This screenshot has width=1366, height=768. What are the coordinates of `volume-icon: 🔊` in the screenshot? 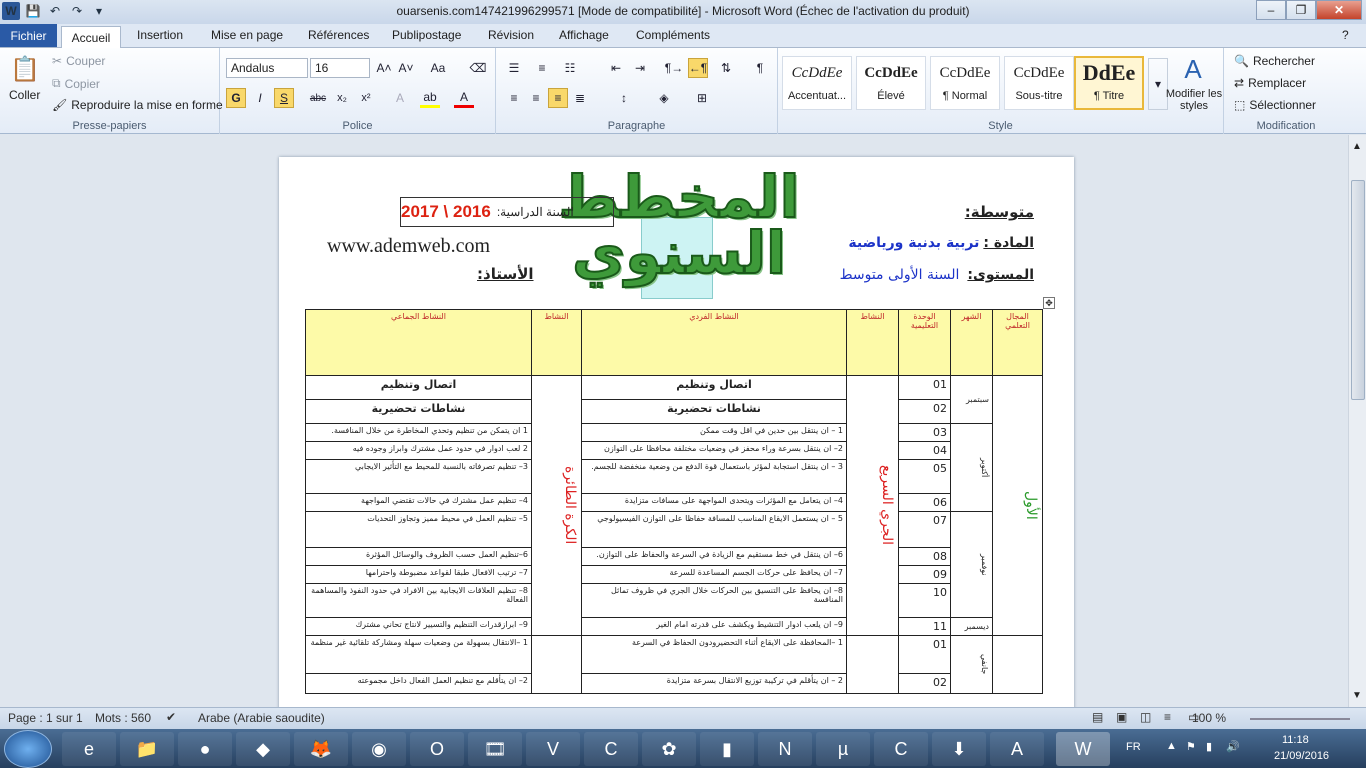 It's located at (1233, 746).